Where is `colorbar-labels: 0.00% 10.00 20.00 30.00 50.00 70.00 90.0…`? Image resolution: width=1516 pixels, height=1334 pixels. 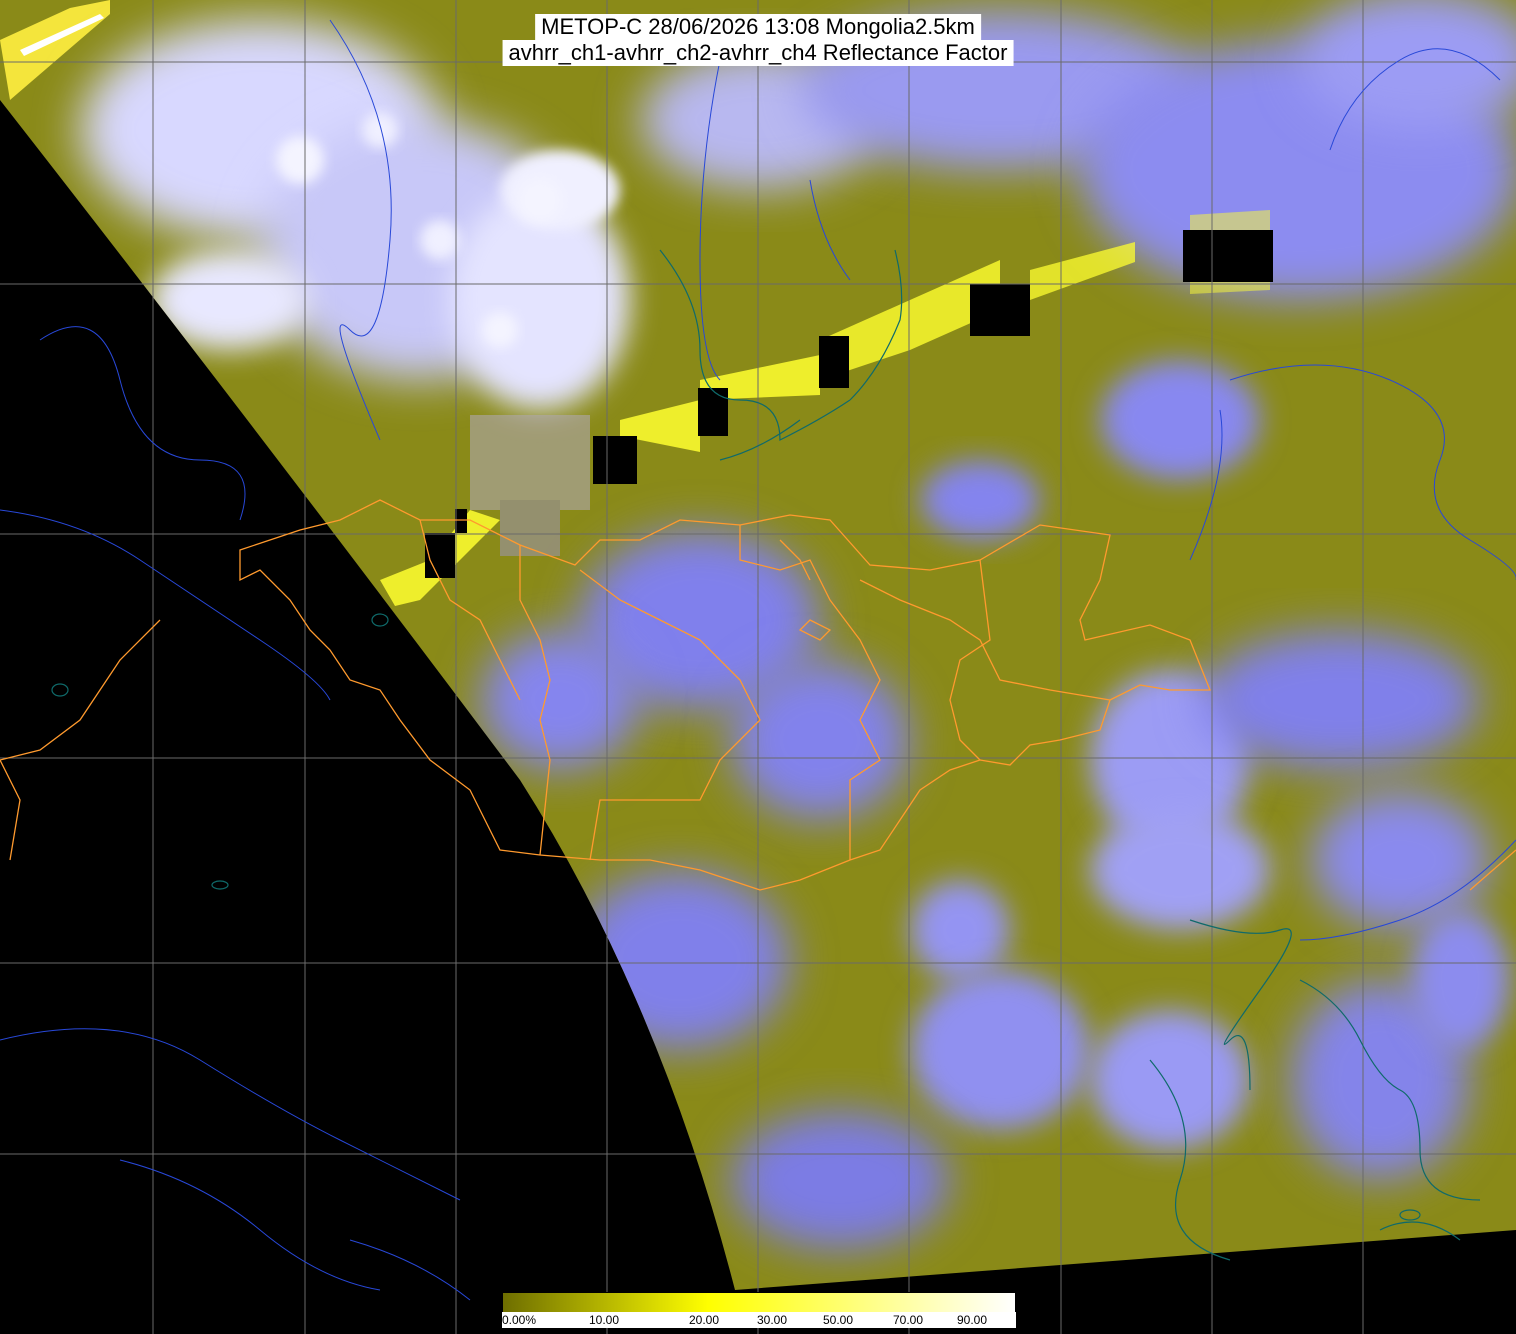
colorbar-labels: 0.00% 10.00 20.00 30.00 50.00 70.00 90.0… is located at coordinates (759, 1320).